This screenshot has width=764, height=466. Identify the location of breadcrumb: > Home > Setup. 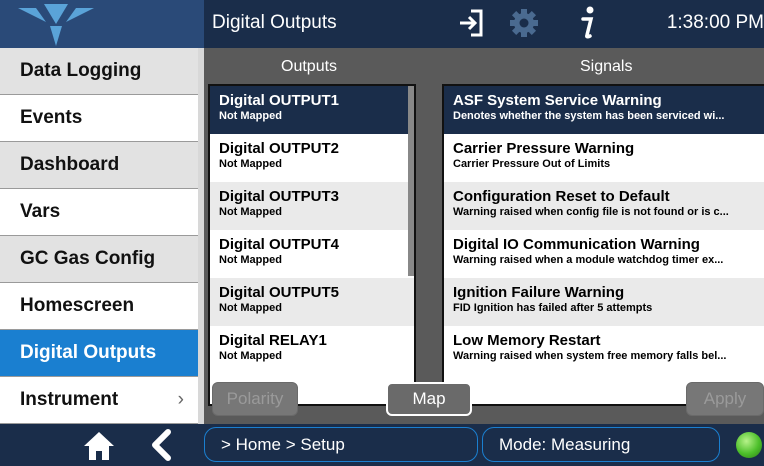
(341, 444).